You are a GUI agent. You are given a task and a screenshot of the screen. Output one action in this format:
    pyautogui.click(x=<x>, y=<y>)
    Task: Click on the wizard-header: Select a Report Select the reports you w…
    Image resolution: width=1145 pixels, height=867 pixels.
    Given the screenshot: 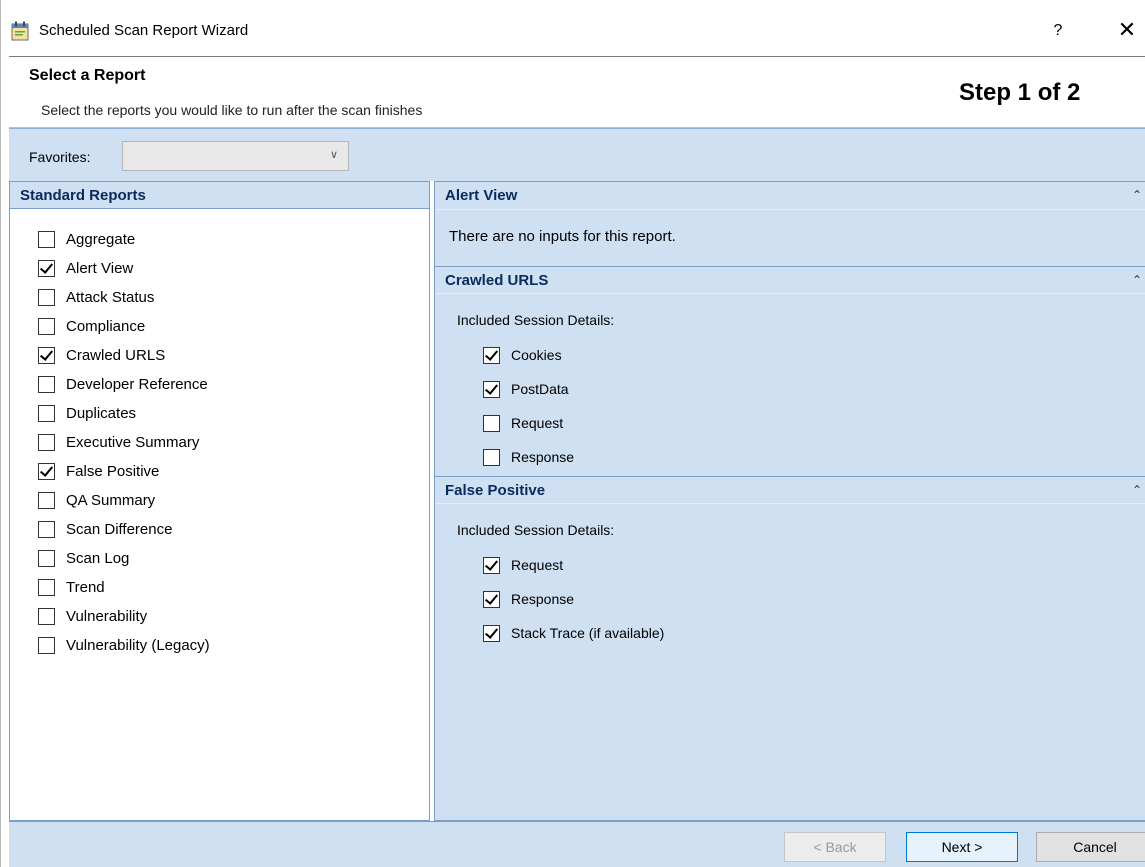 What is the action you would take?
    pyautogui.click(x=577, y=92)
    